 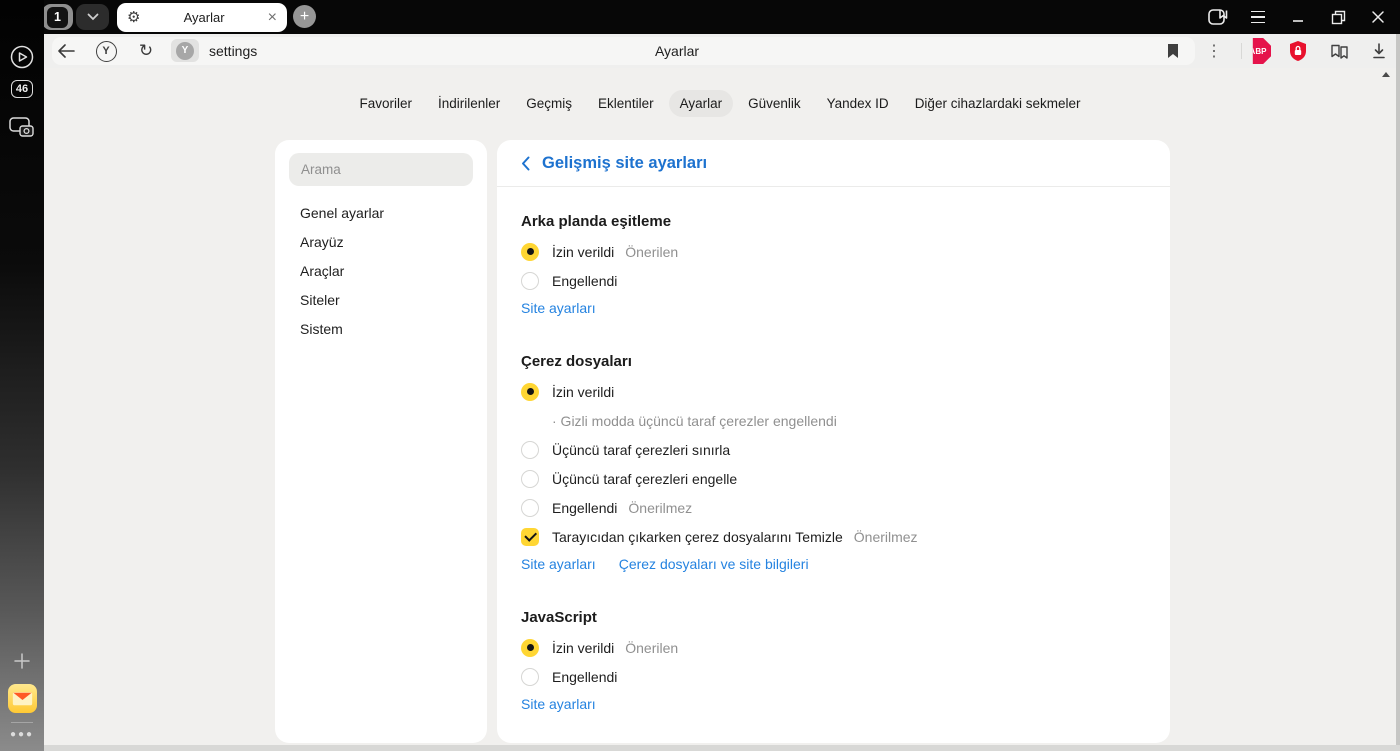 I want to click on tab-counter-button: 1, so click(x=57, y=17).